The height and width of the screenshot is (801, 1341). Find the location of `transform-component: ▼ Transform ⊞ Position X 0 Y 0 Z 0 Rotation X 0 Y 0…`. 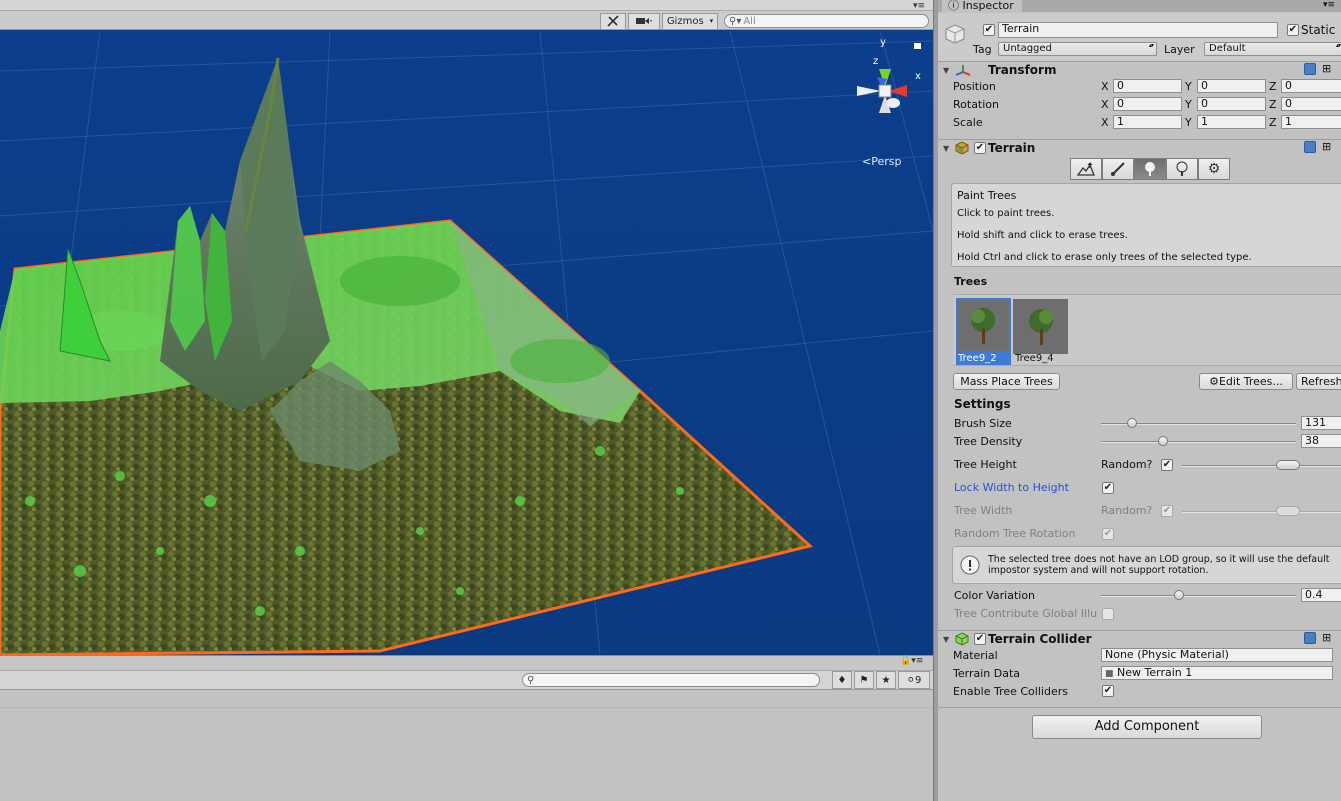

transform-component: ▼ Transform ⊞ Position X 0 Y 0 Z 0 Rotation X 0 Y 0… is located at coordinates (1139, 100).